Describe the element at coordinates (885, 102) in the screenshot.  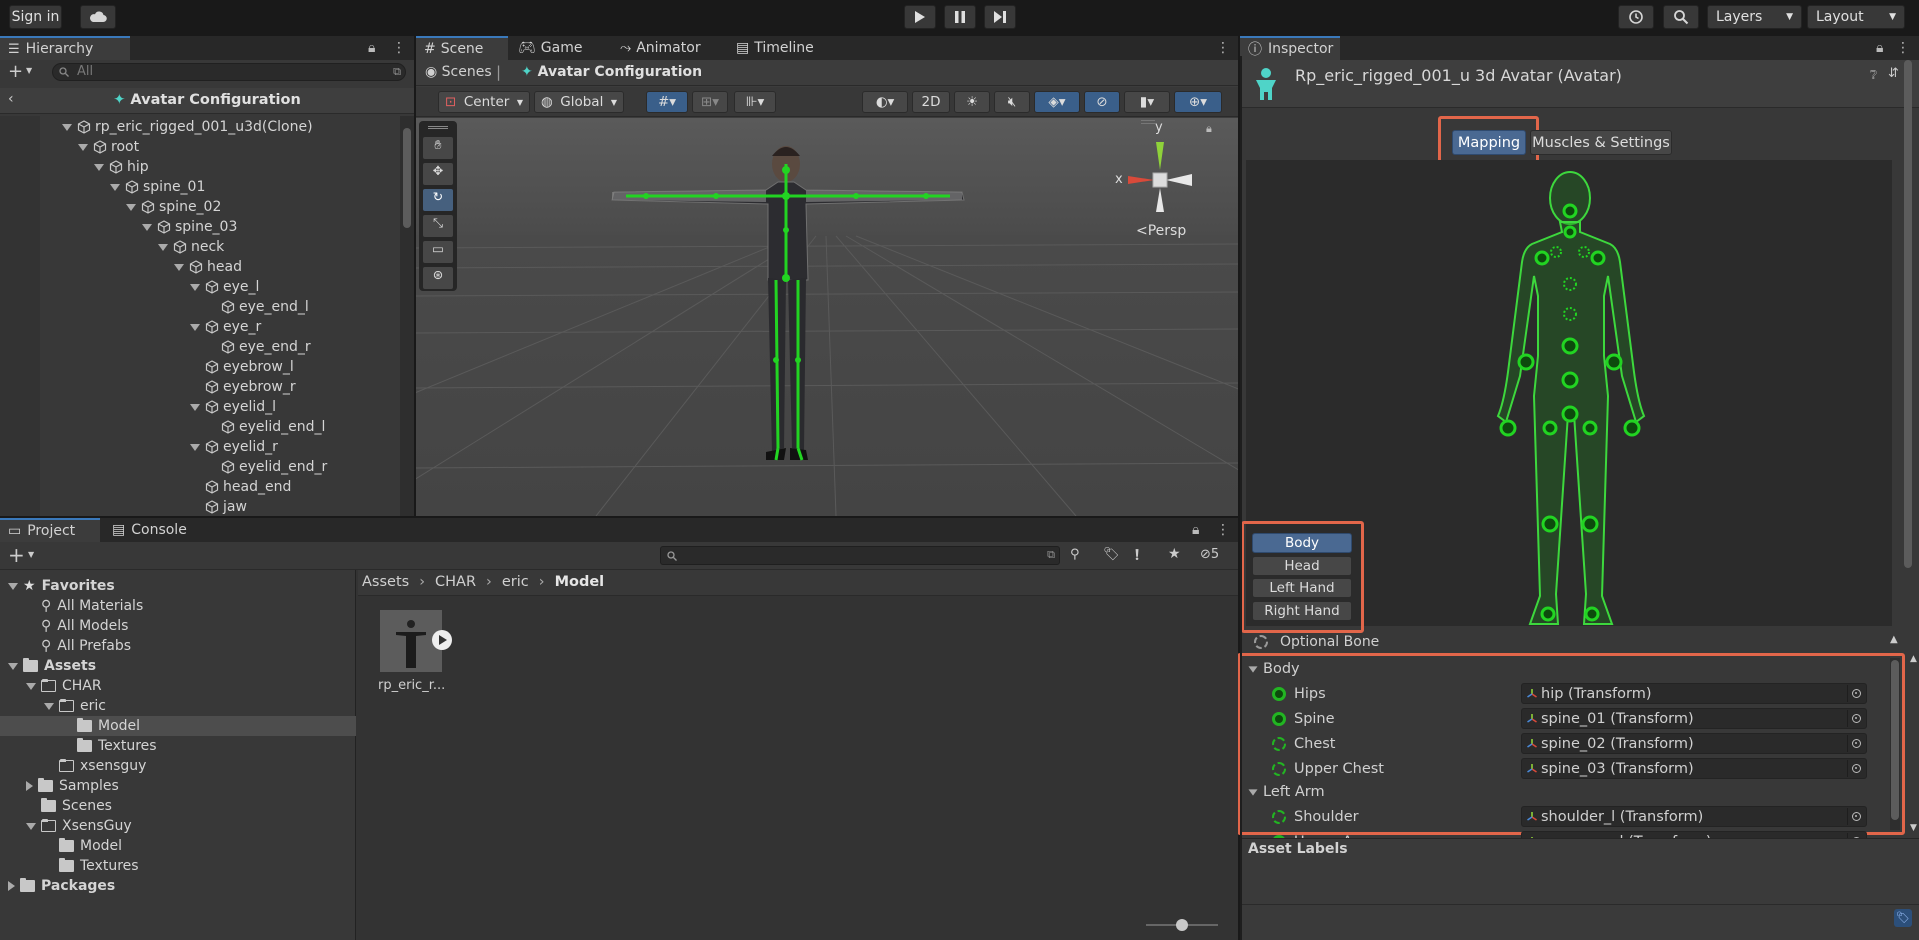
I see `shading-dropdown: ◐▾` at that location.